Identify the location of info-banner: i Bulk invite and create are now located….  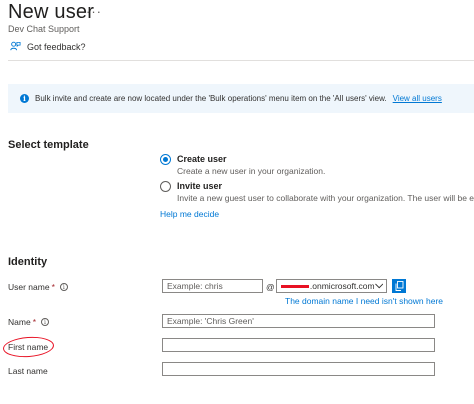
(241, 98).